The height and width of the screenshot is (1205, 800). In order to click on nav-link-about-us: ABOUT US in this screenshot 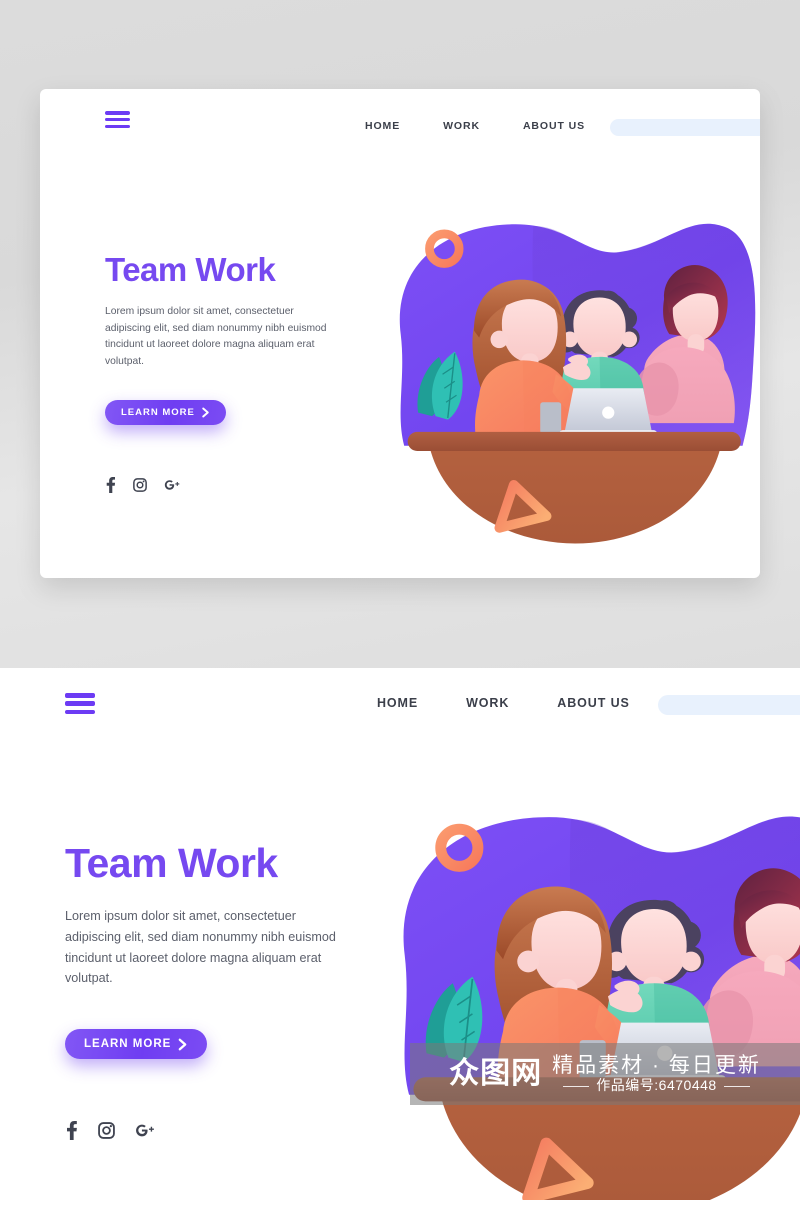, I will do `click(554, 126)`.